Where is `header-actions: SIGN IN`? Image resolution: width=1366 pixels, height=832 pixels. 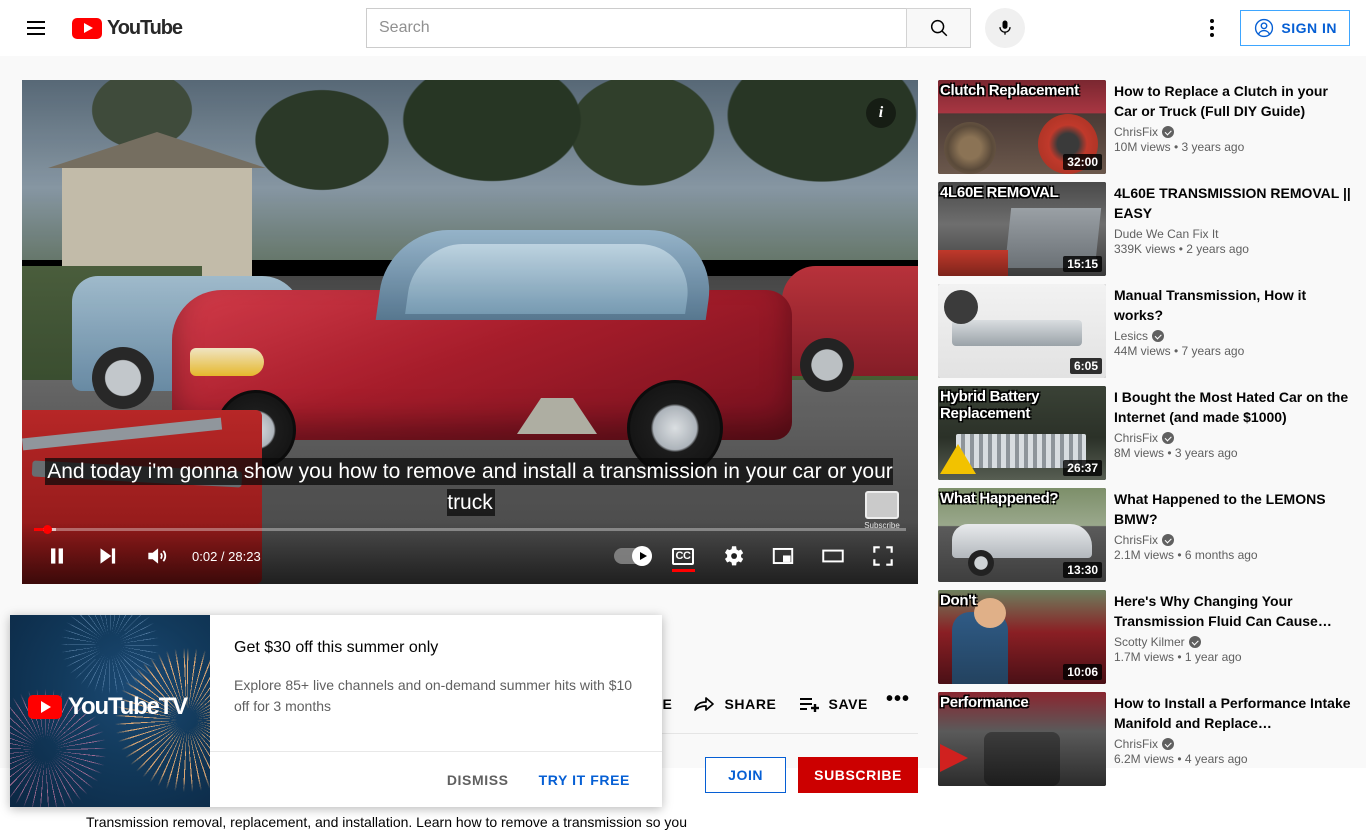
header-actions: SIGN IN is located at coordinates (1271, 28).